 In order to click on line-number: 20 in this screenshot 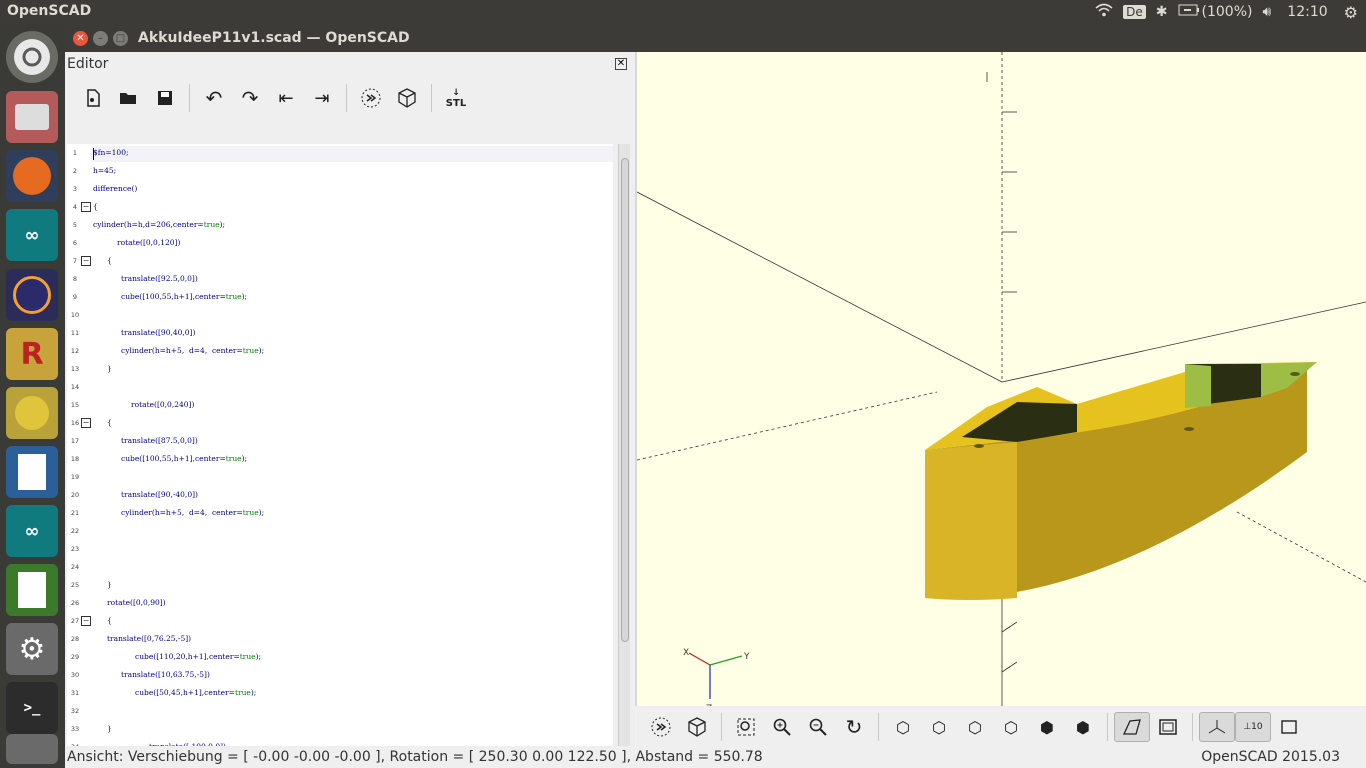, I will do `click(75, 495)`.